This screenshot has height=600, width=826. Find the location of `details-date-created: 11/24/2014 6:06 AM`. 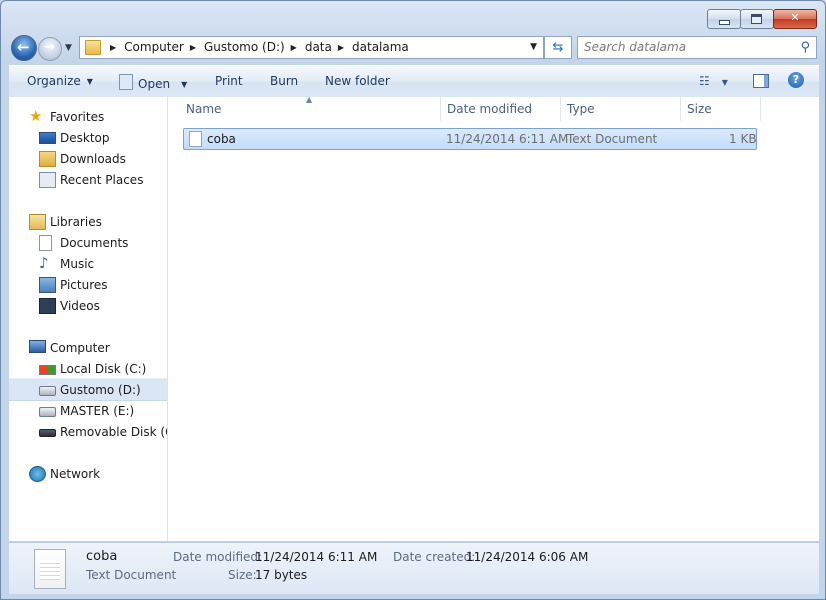

details-date-created: 11/24/2014 6:06 AM is located at coordinates (527, 557).